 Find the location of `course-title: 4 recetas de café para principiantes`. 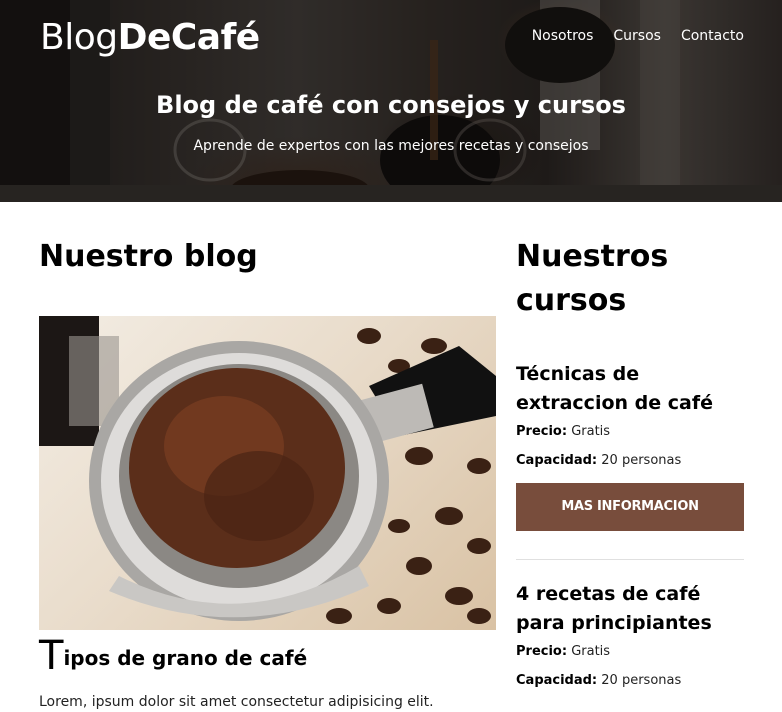

course-title: 4 recetas de café para principiantes is located at coordinates (614, 608).